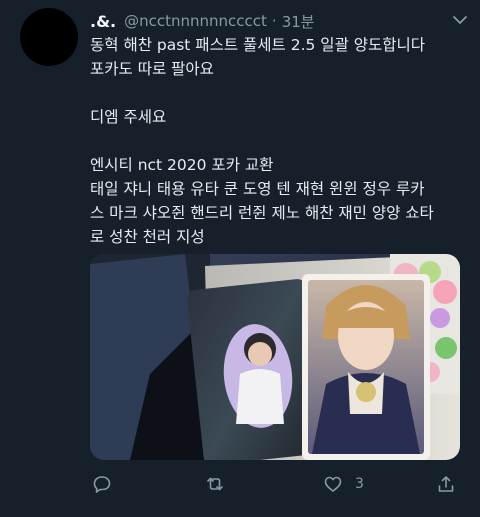  I want to click on share-icon, so click(446, 484).